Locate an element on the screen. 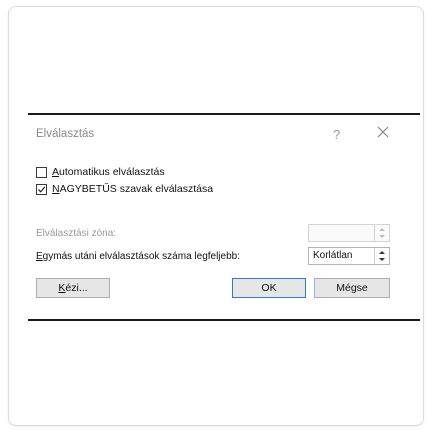 The image size is (427, 430). consecutive-hyphens-spinner: Korlátlan is located at coordinates (349, 256).